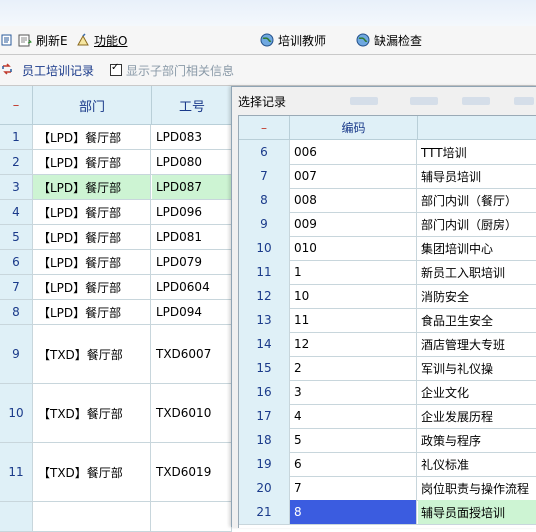 The width and height of the screenshot is (536, 532). I want to click on employee-training-label: 员工培训记录, so click(58, 70).